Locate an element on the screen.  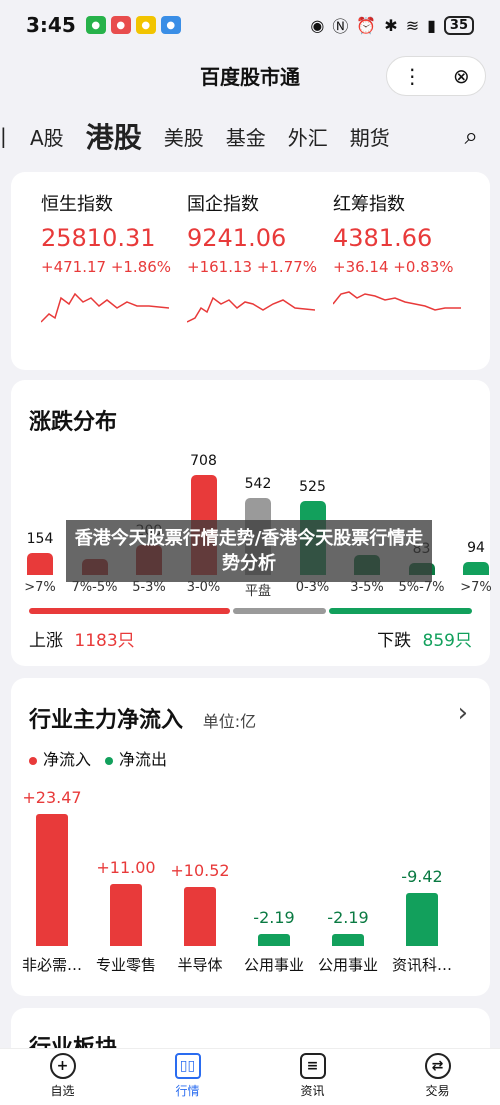
bar-value-label: 154 is located at coordinates (40, 539).